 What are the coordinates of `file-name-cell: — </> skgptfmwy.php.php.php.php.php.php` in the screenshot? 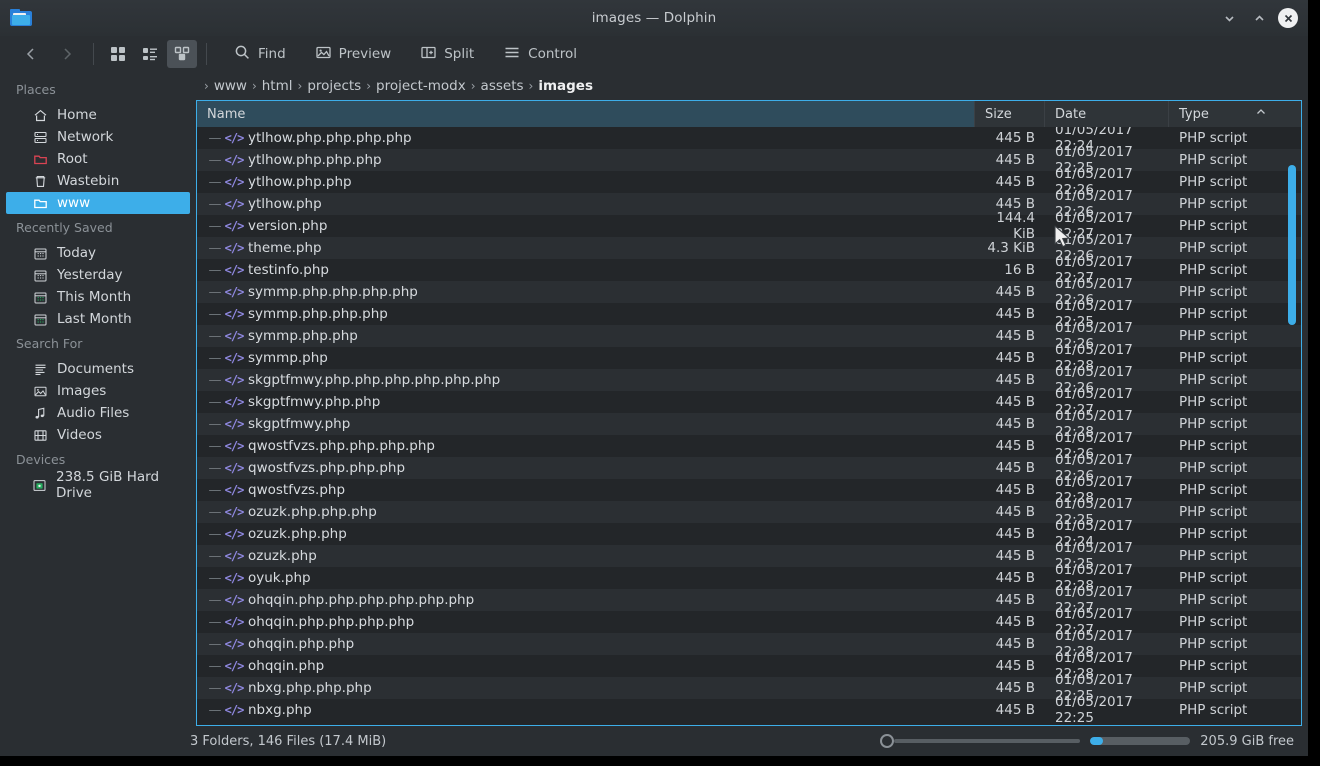 It's located at (586, 380).